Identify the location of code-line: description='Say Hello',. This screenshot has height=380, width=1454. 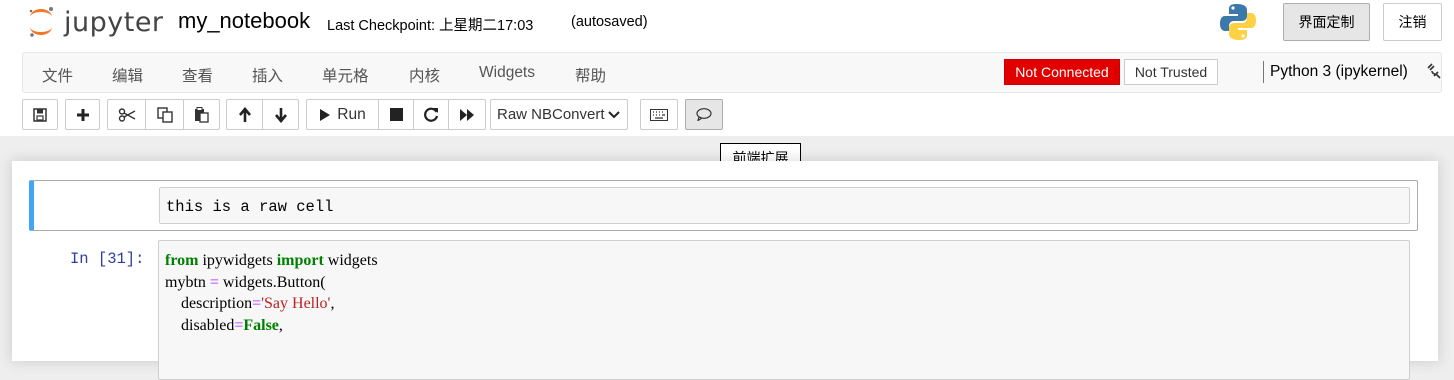
(250, 303).